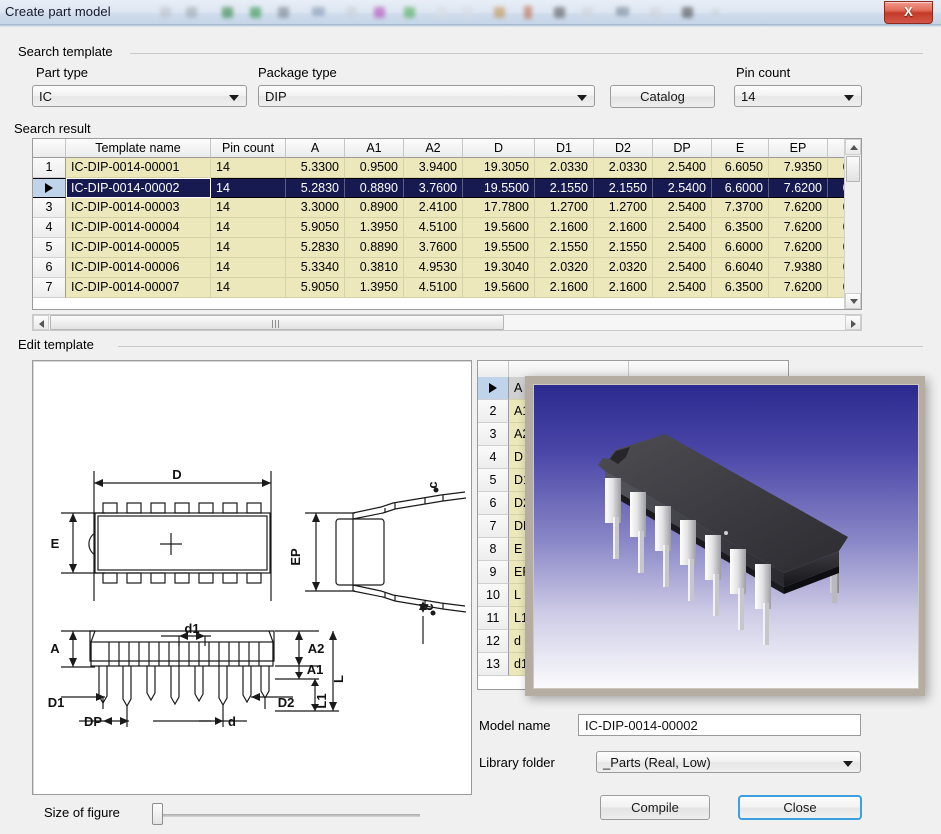  Describe the element at coordinates (623, 148) in the screenshot. I see `grid-column-header: D2` at that location.